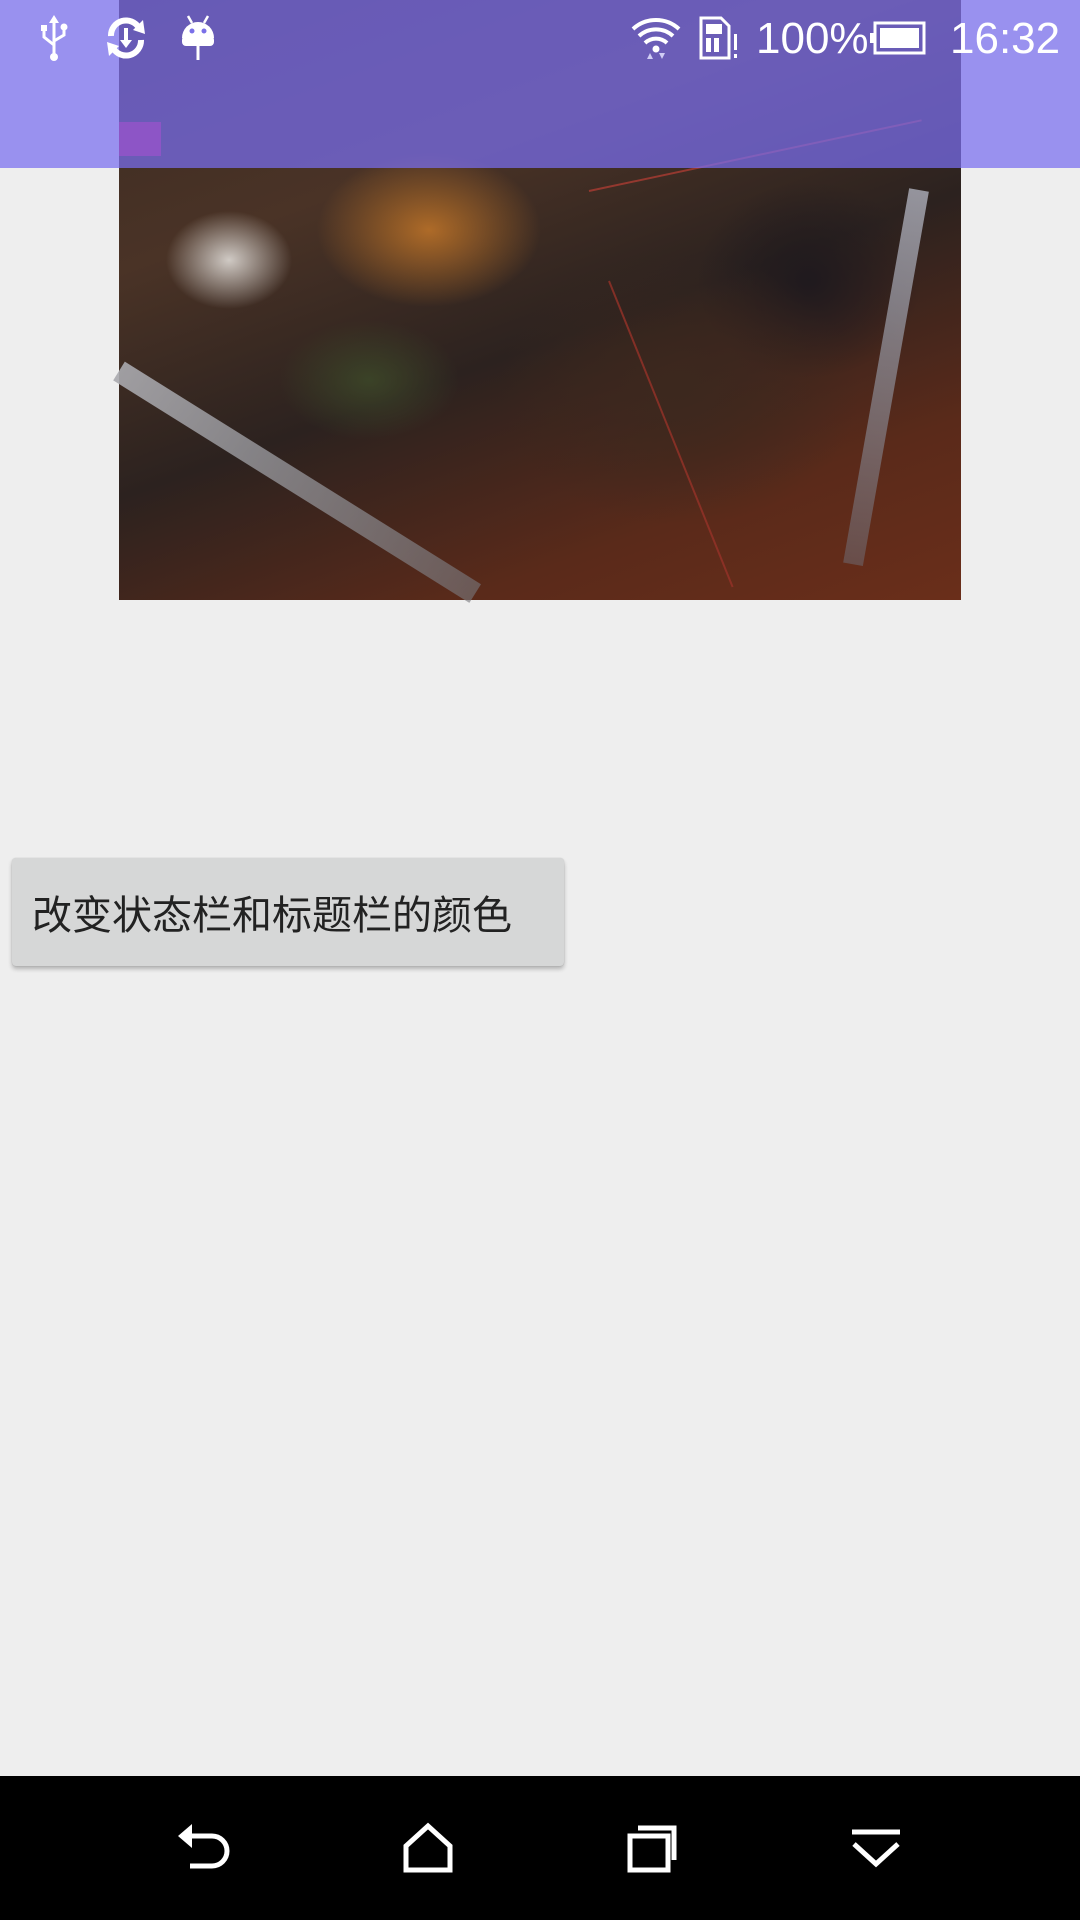  What do you see at coordinates (540, 39) in the screenshot?
I see `status-bar: 100% 16:32` at bounding box center [540, 39].